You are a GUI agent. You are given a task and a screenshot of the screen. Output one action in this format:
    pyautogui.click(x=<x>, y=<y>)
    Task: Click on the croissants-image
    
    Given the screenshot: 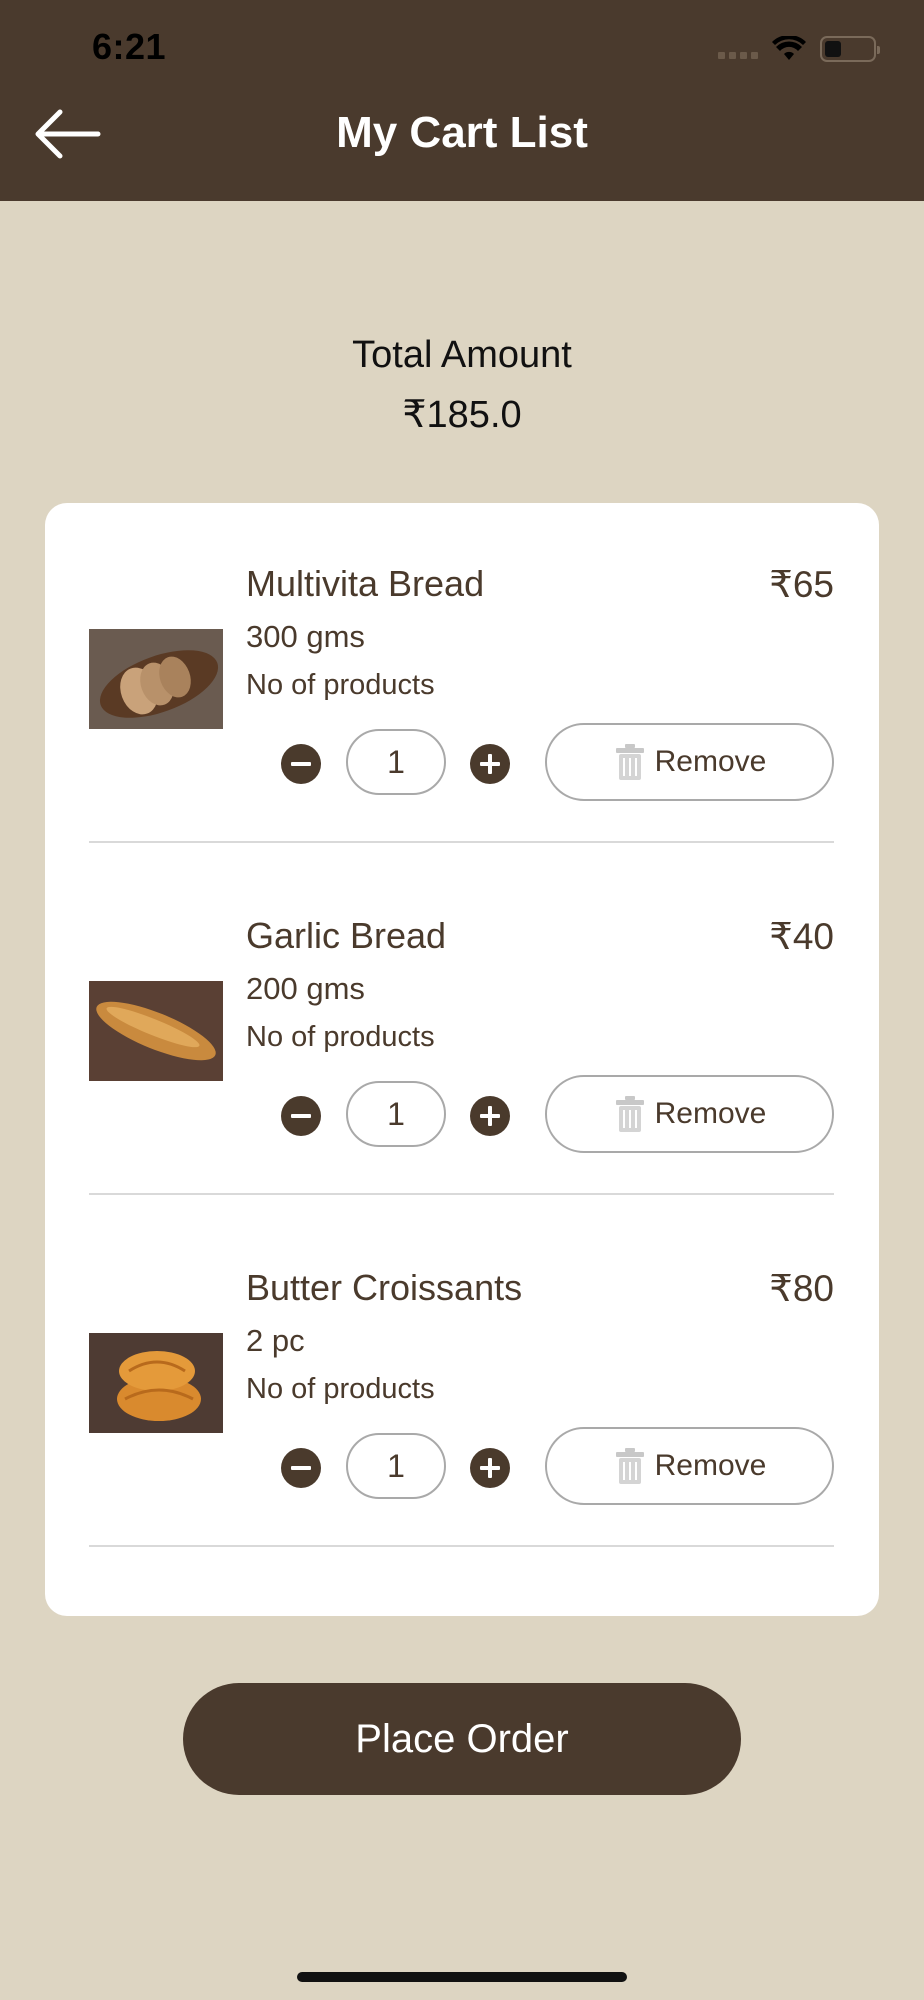 What is the action you would take?
    pyautogui.click(x=156, y=1383)
    